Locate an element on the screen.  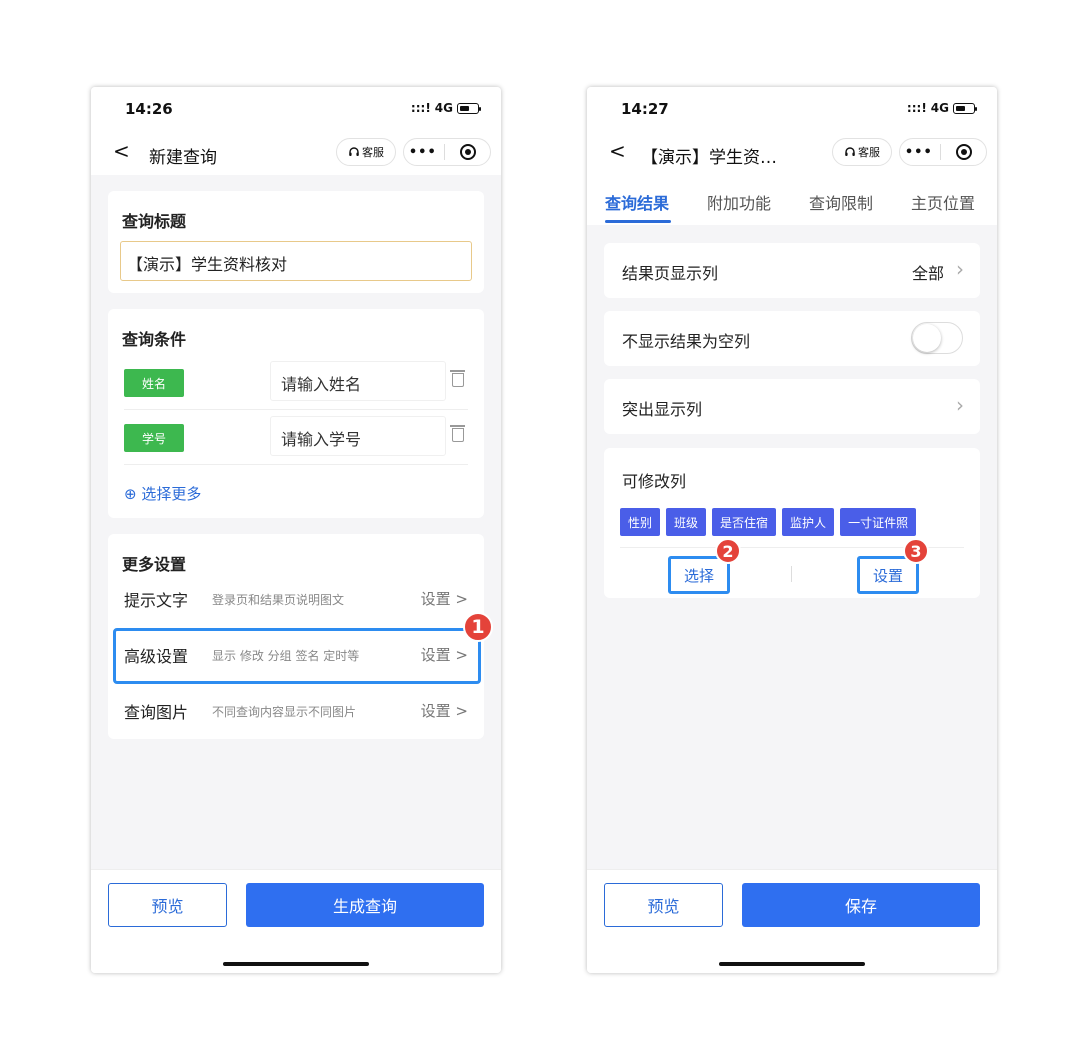
condition-row-student-id: 学号 请输入学号 is located at coordinates (296, 437).